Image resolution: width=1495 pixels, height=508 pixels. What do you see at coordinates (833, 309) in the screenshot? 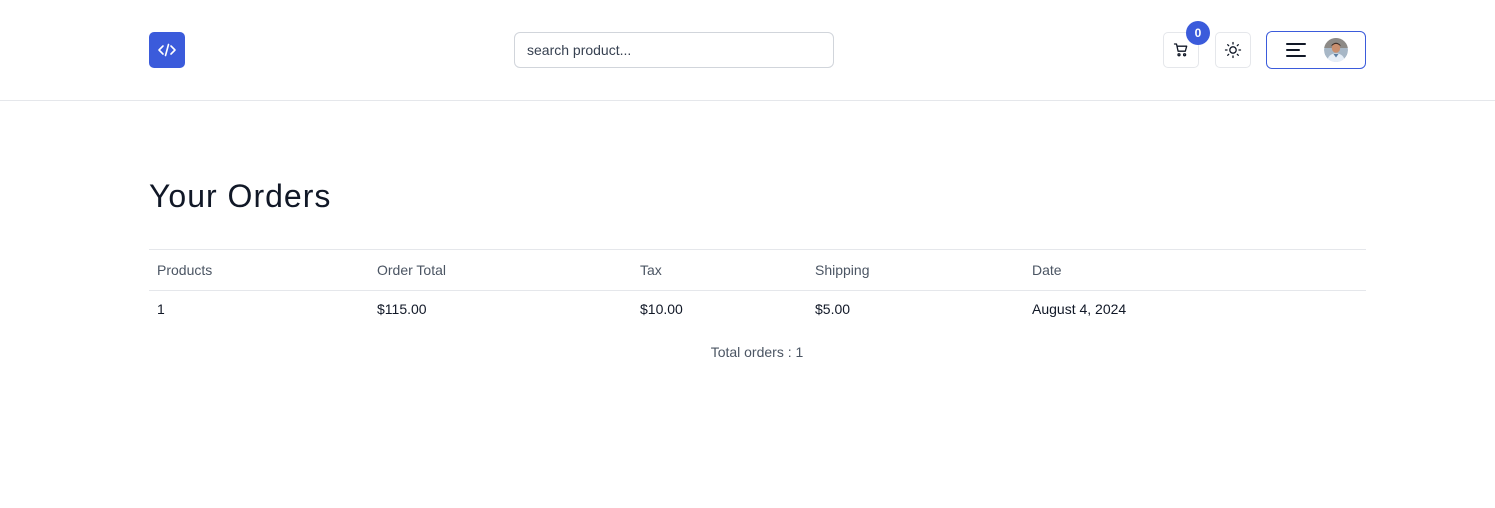
I see `cell-shipping: $5.00` at bounding box center [833, 309].